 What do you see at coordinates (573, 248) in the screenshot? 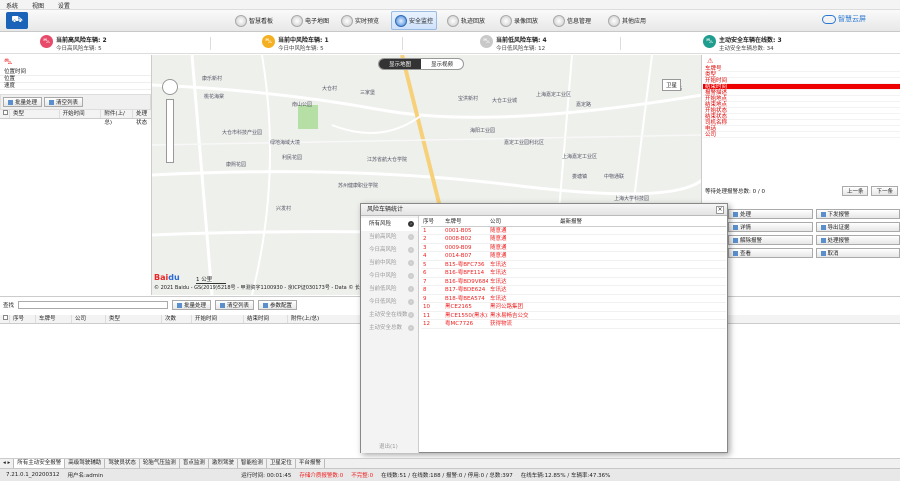
I see `dialog-table-row: 3 0009-B09 随意通` at bounding box center [573, 248].